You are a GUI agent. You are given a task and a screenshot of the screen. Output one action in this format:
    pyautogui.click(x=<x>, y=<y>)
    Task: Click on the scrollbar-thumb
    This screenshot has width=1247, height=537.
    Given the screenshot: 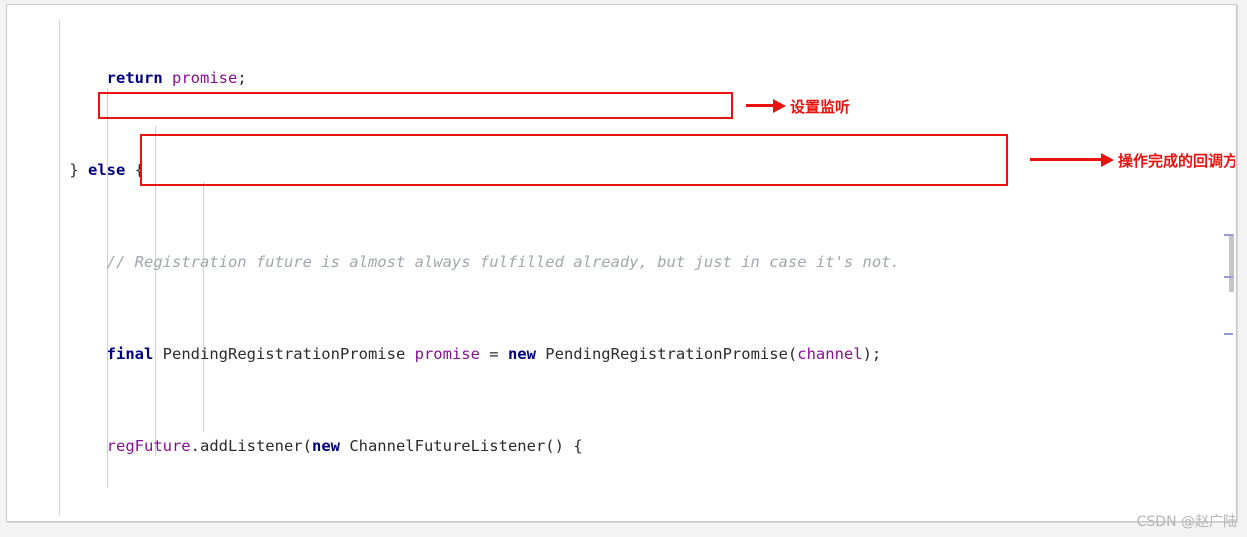 What is the action you would take?
    pyautogui.click(x=1231, y=263)
    